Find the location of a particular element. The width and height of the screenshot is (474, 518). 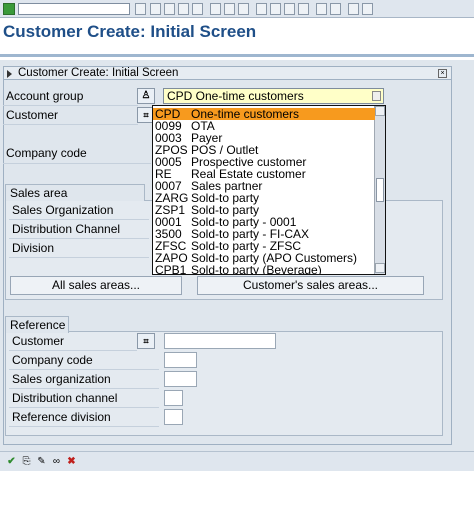

scroll-up-icon is located at coordinates (380, 111).